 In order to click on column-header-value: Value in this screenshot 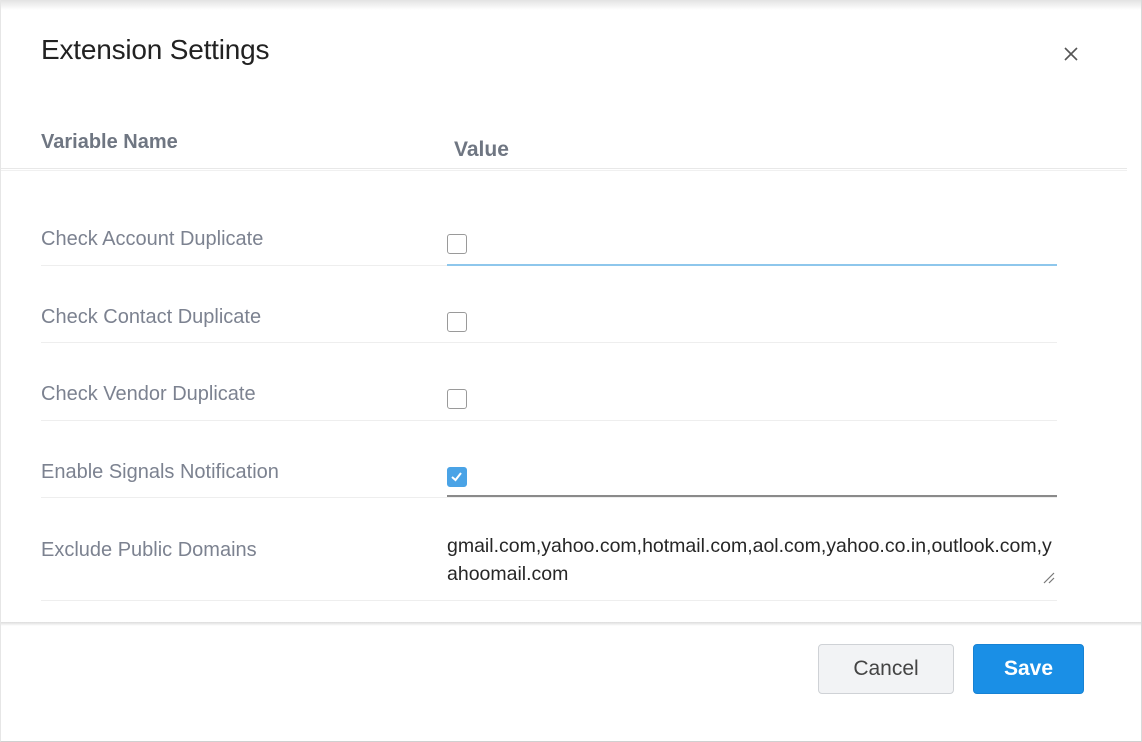, I will do `click(481, 149)`.